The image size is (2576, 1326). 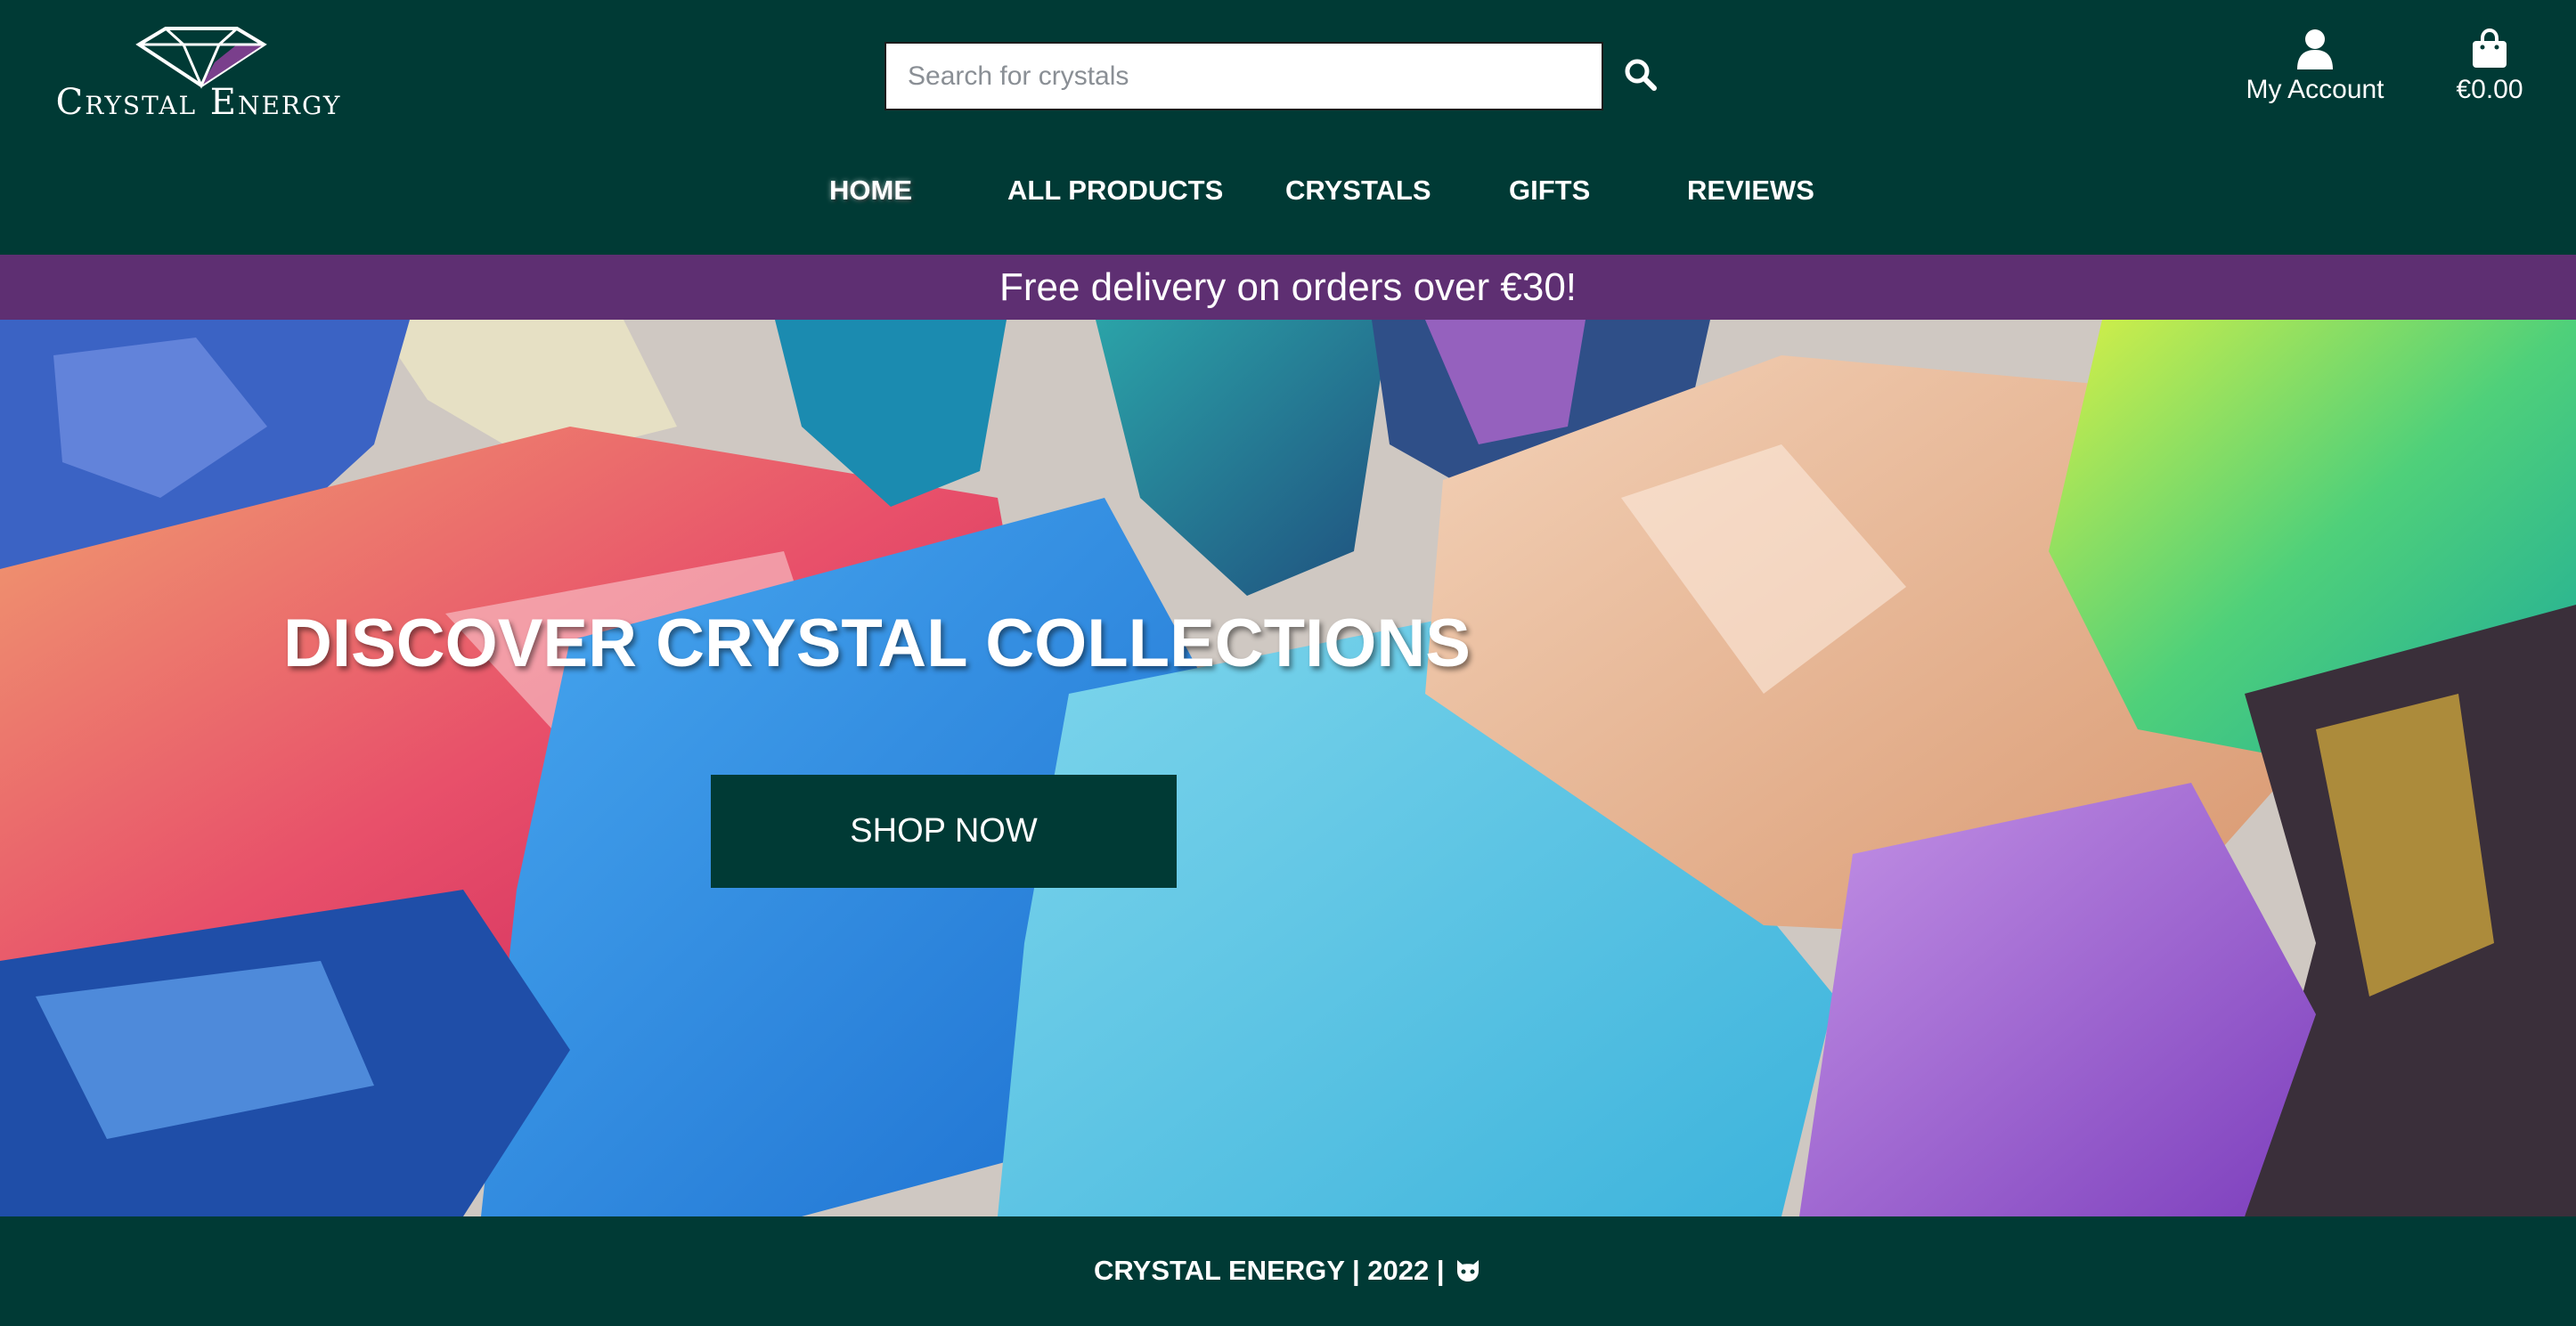 What do you see at coordinates (1269, 1270) in the screenshot?
I see `footer-text: CRYSTAL ENERGY | 2022 |` at bounding box center [1269, 1270].